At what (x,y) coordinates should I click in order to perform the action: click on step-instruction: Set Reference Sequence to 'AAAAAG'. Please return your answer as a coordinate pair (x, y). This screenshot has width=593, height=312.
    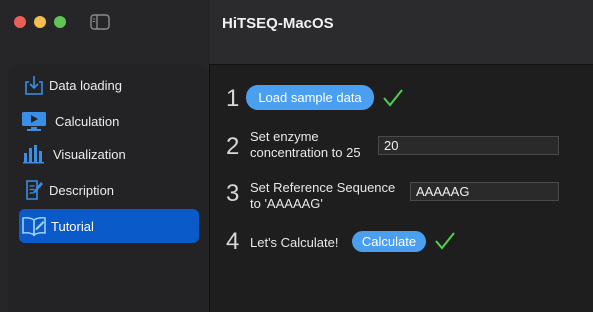
    Looking at the image, I should click on (322, 196).